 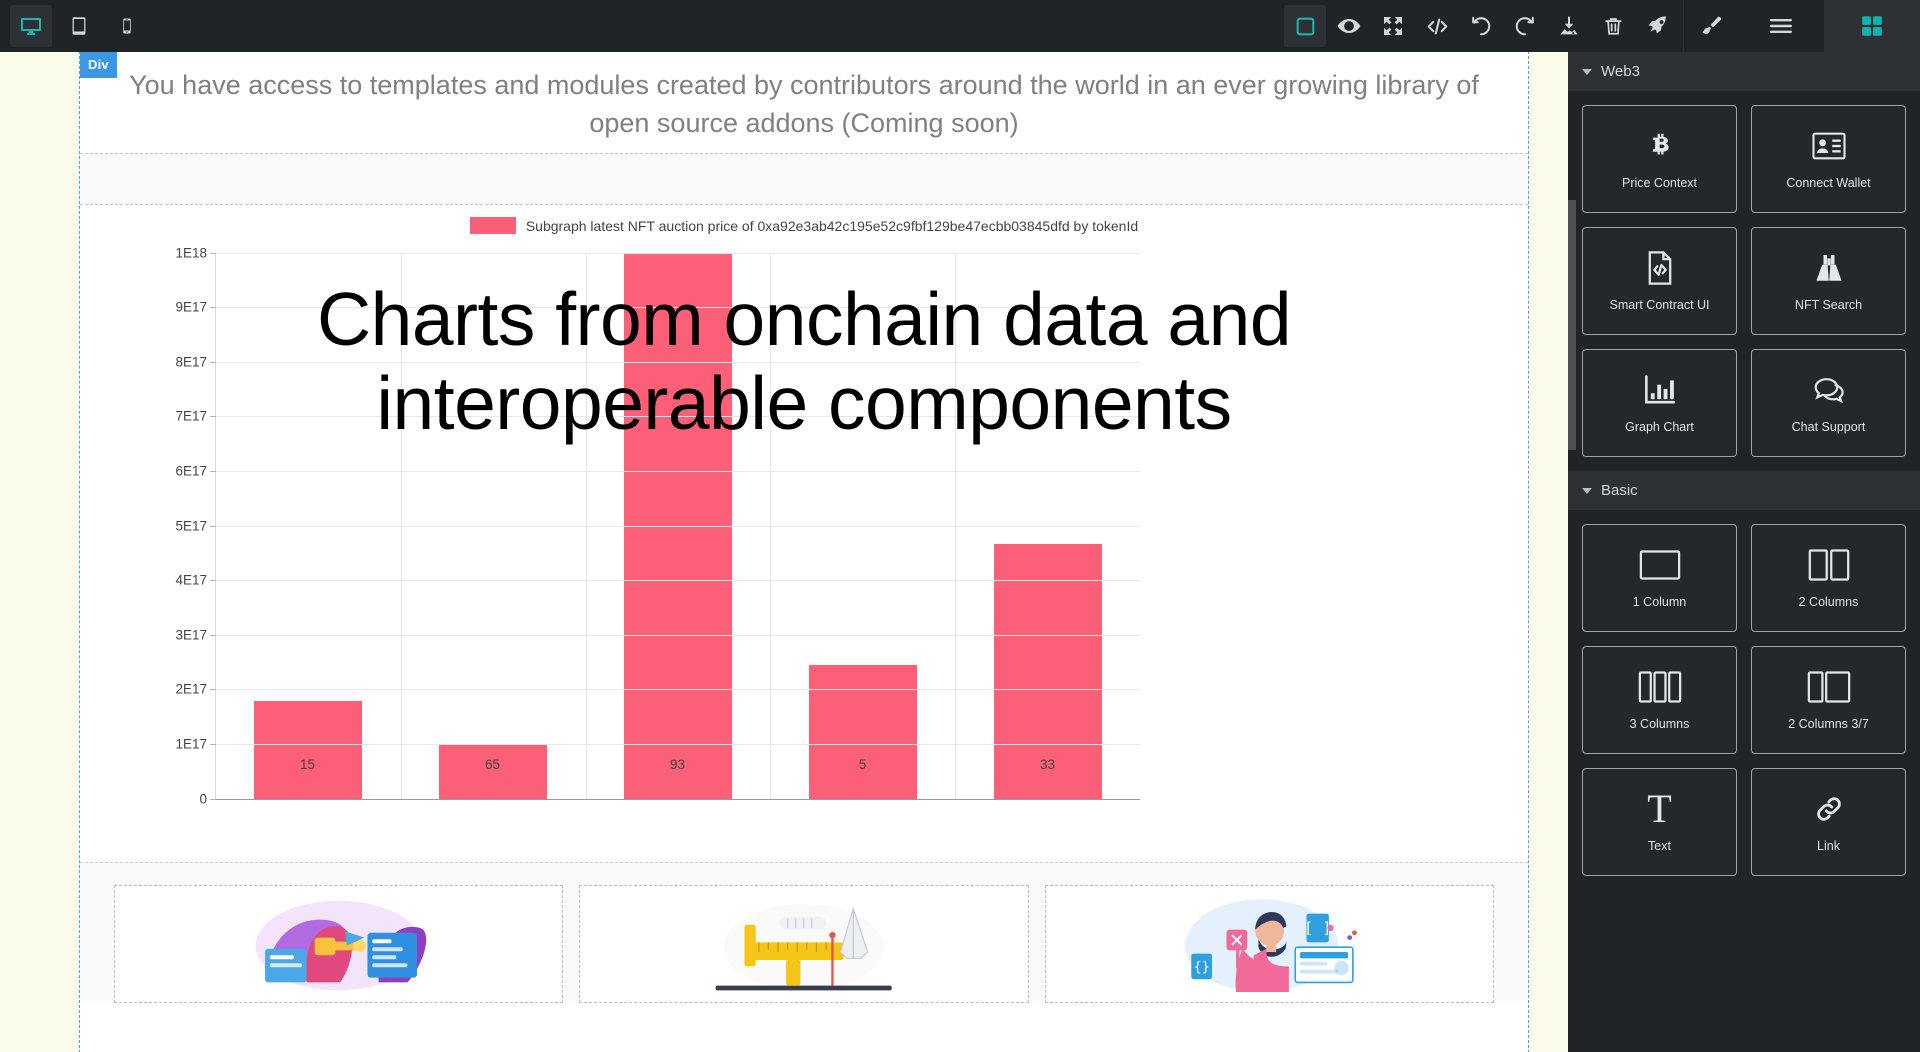 I want to click on chart-x-tick-label: 93, so click(x=677, y=764).